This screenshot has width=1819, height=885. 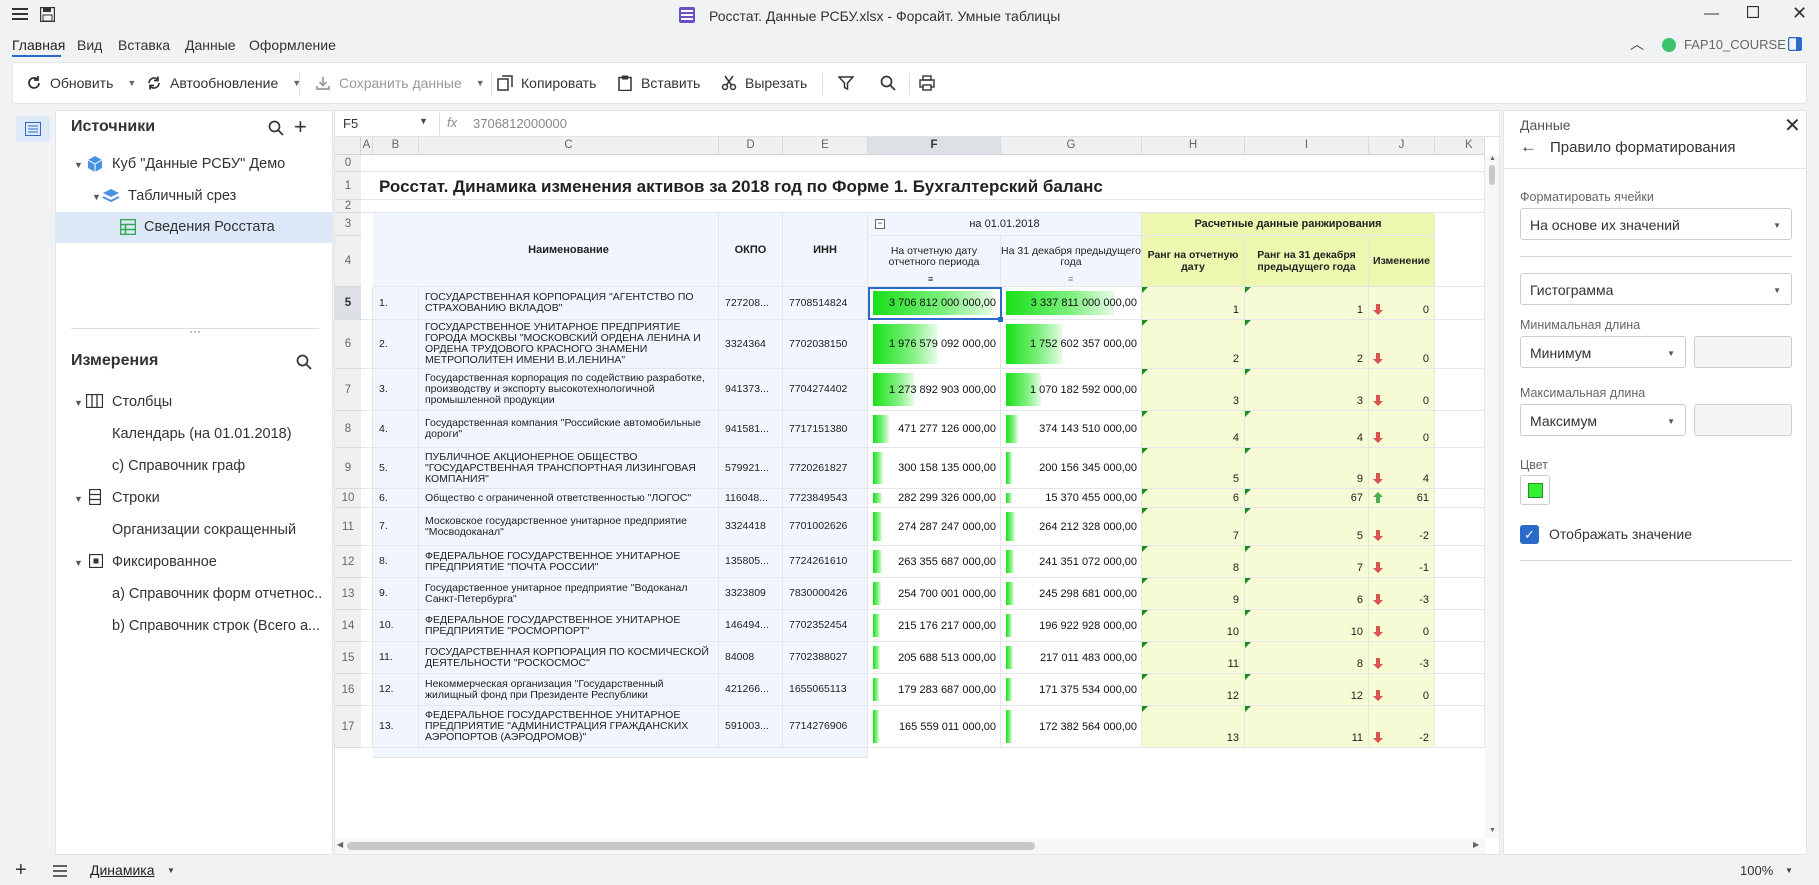 I want to click on group-header-date: на 01.01.2018, so click(x=1005, y=224).